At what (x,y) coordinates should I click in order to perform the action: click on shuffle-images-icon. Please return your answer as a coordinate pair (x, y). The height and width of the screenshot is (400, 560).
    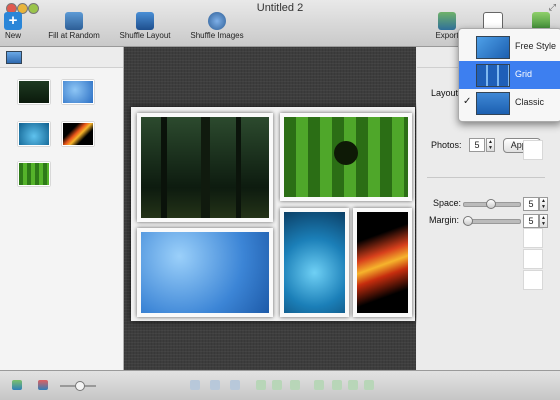
    Looking at the image, I should click on (217, 21).